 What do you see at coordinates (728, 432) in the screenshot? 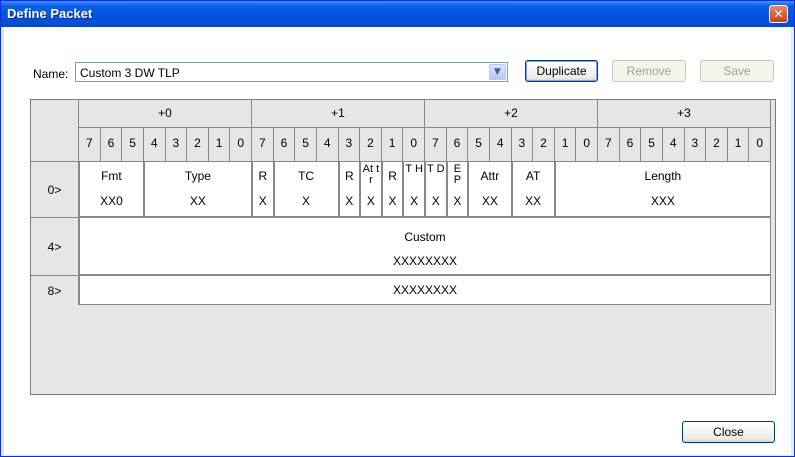
I see `close-button: Close` at bounding box center [728, 432].